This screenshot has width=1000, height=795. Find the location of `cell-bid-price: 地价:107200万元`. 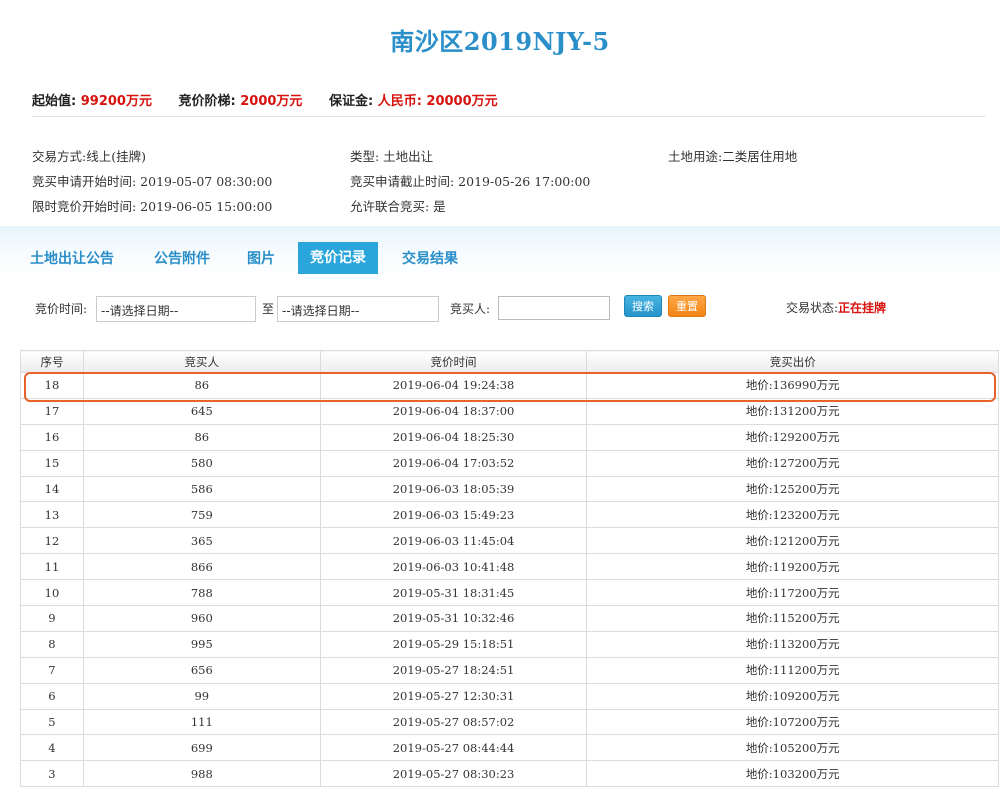

cell-bid-price: 地价:107200万元 is located at coordinates (792, 722).